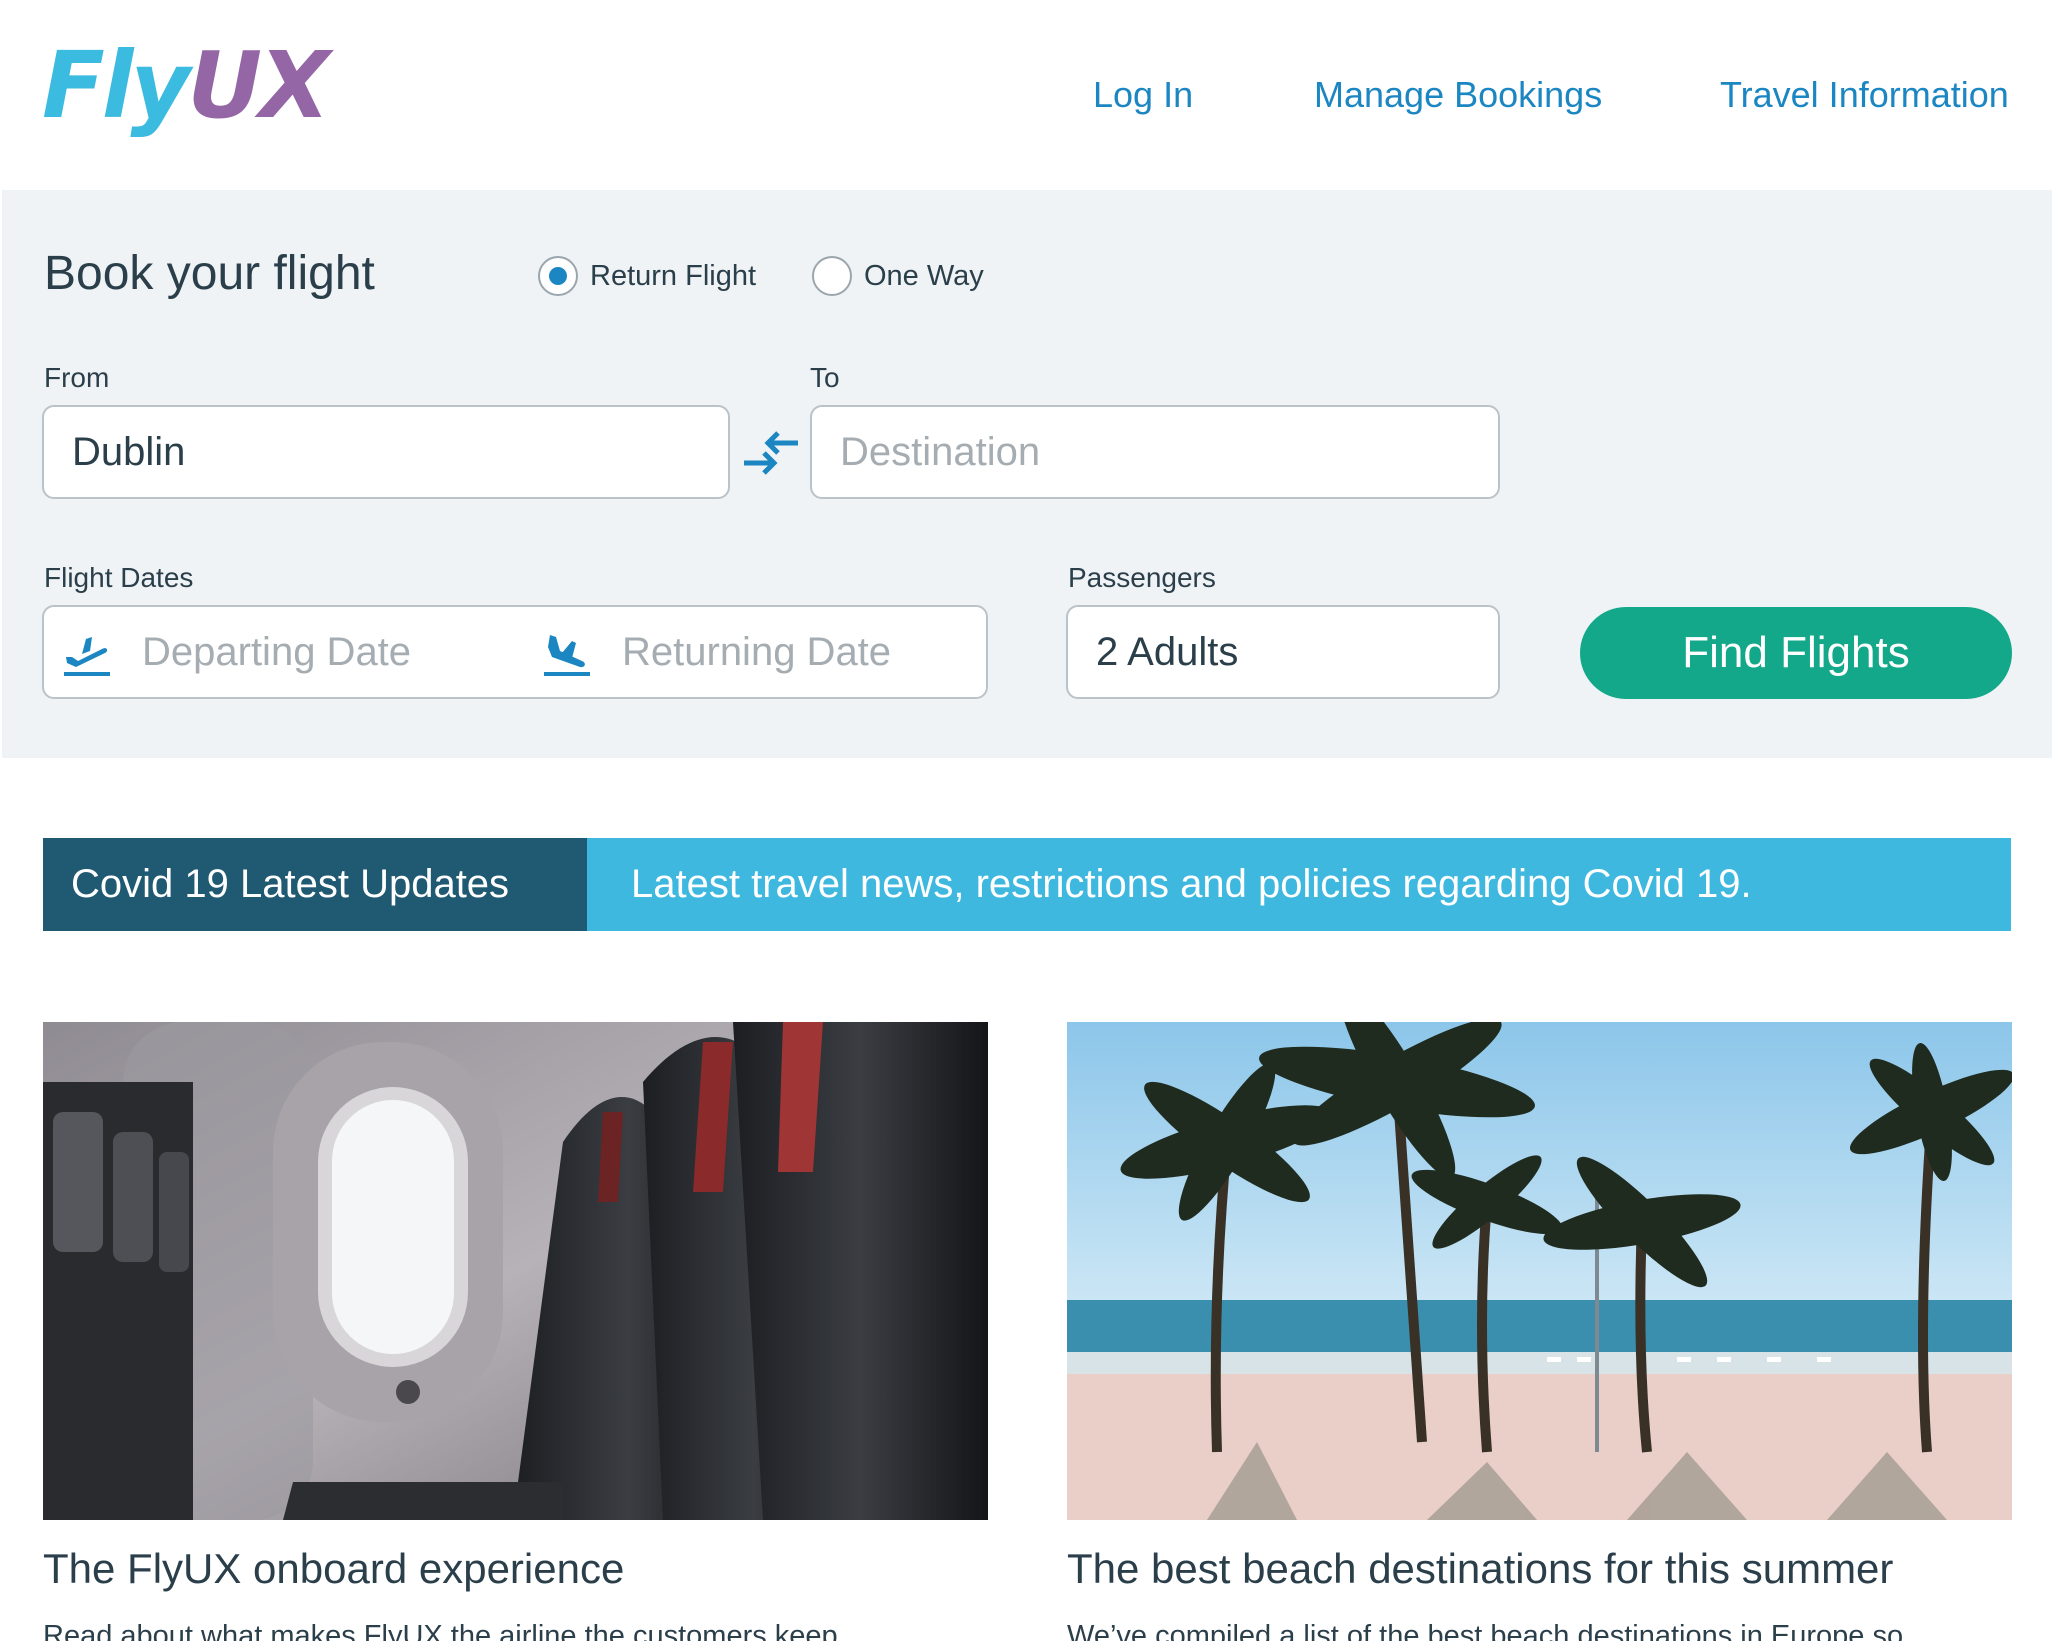 This screenshot has width=2052, height=1641. I want to click on passengers-label: Passengers, so click(1142, 577).